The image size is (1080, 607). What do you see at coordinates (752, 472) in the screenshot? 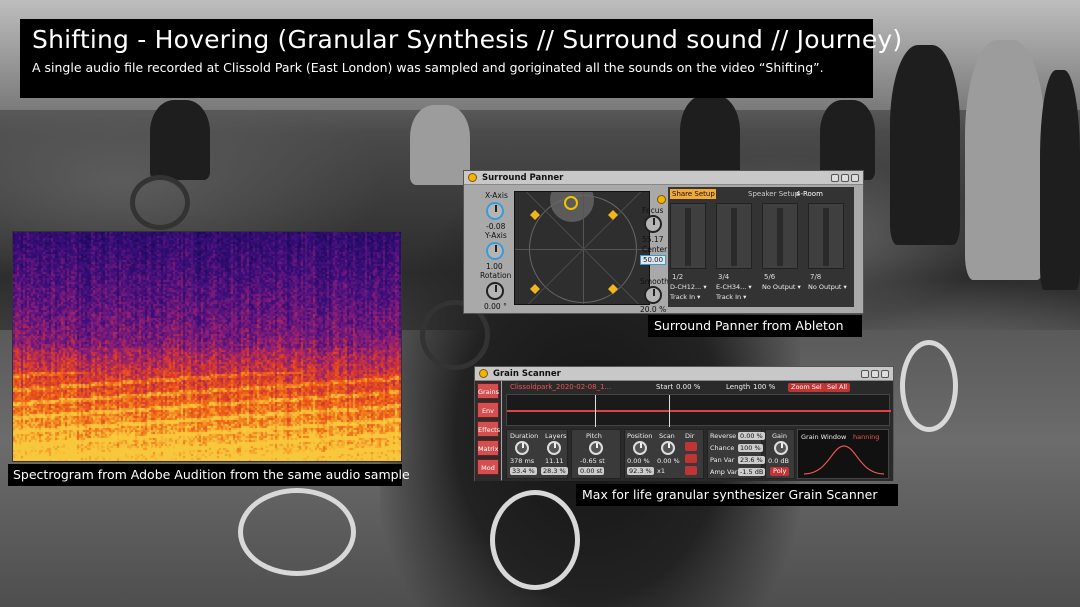
I see `amp-var-value: -1.5 dB` at bounding box center [752, 472].